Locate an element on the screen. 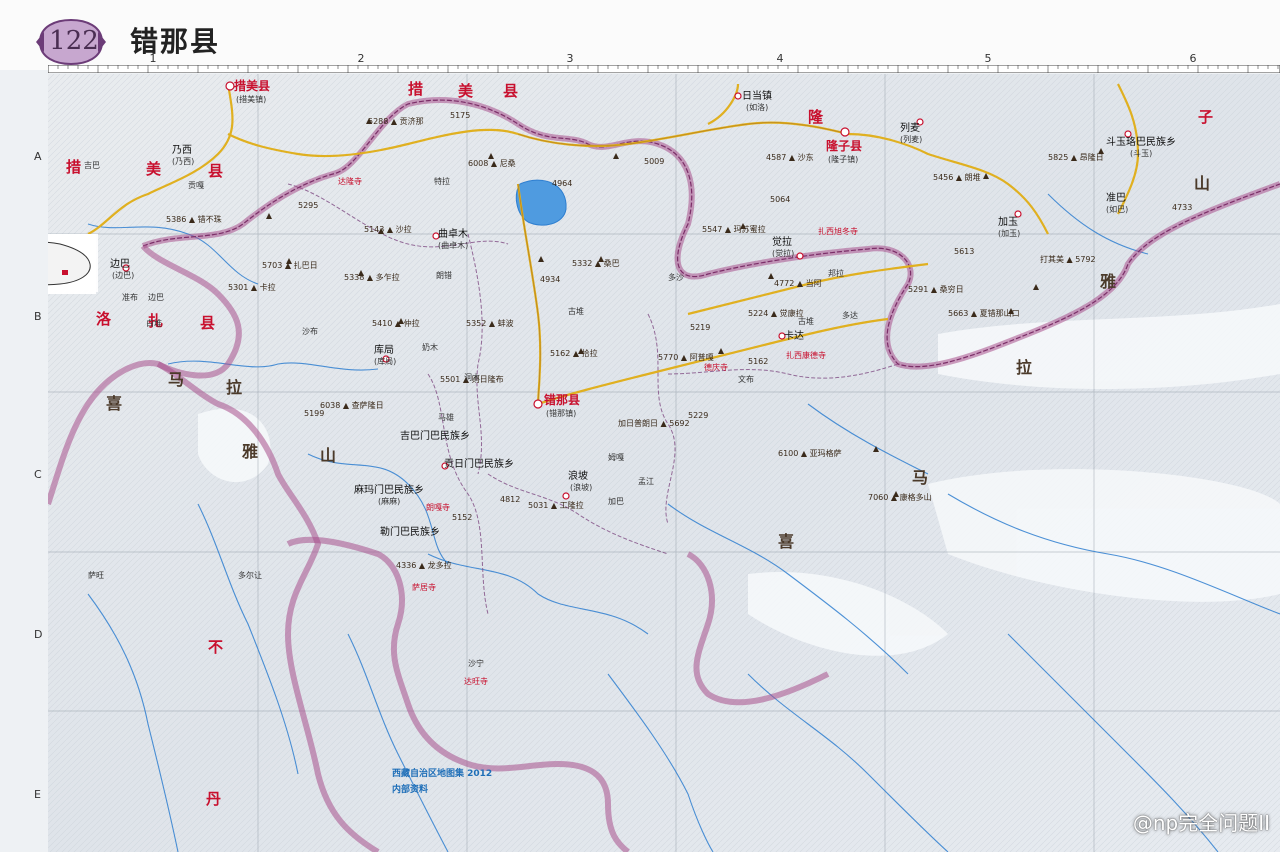 The width and height of the screenshot is (1280, 852). range-himalaya-3: 拉 is located at coordinates (234, 387).